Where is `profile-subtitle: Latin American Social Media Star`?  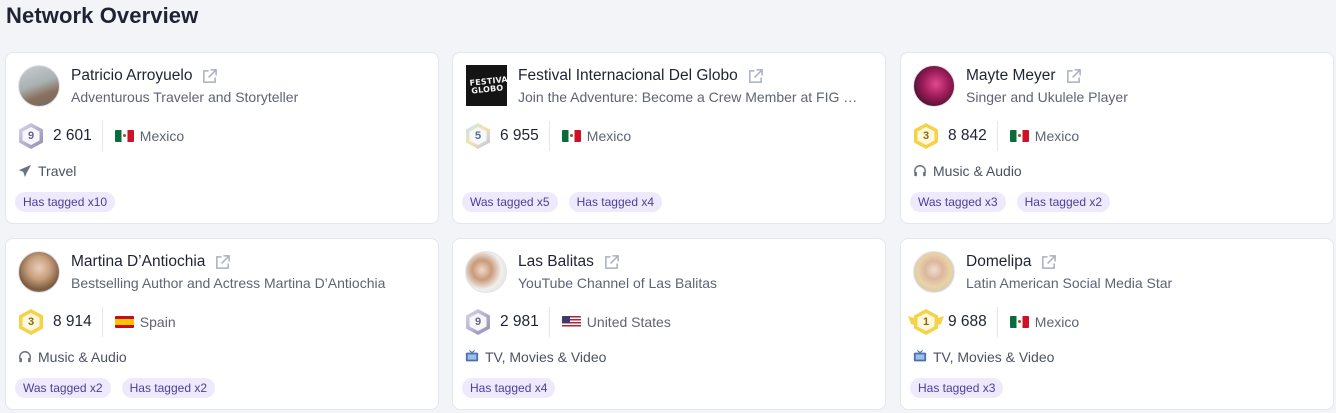
profile-subtitle: Latin American Social Media Star is located at coordinates (1069, 283).